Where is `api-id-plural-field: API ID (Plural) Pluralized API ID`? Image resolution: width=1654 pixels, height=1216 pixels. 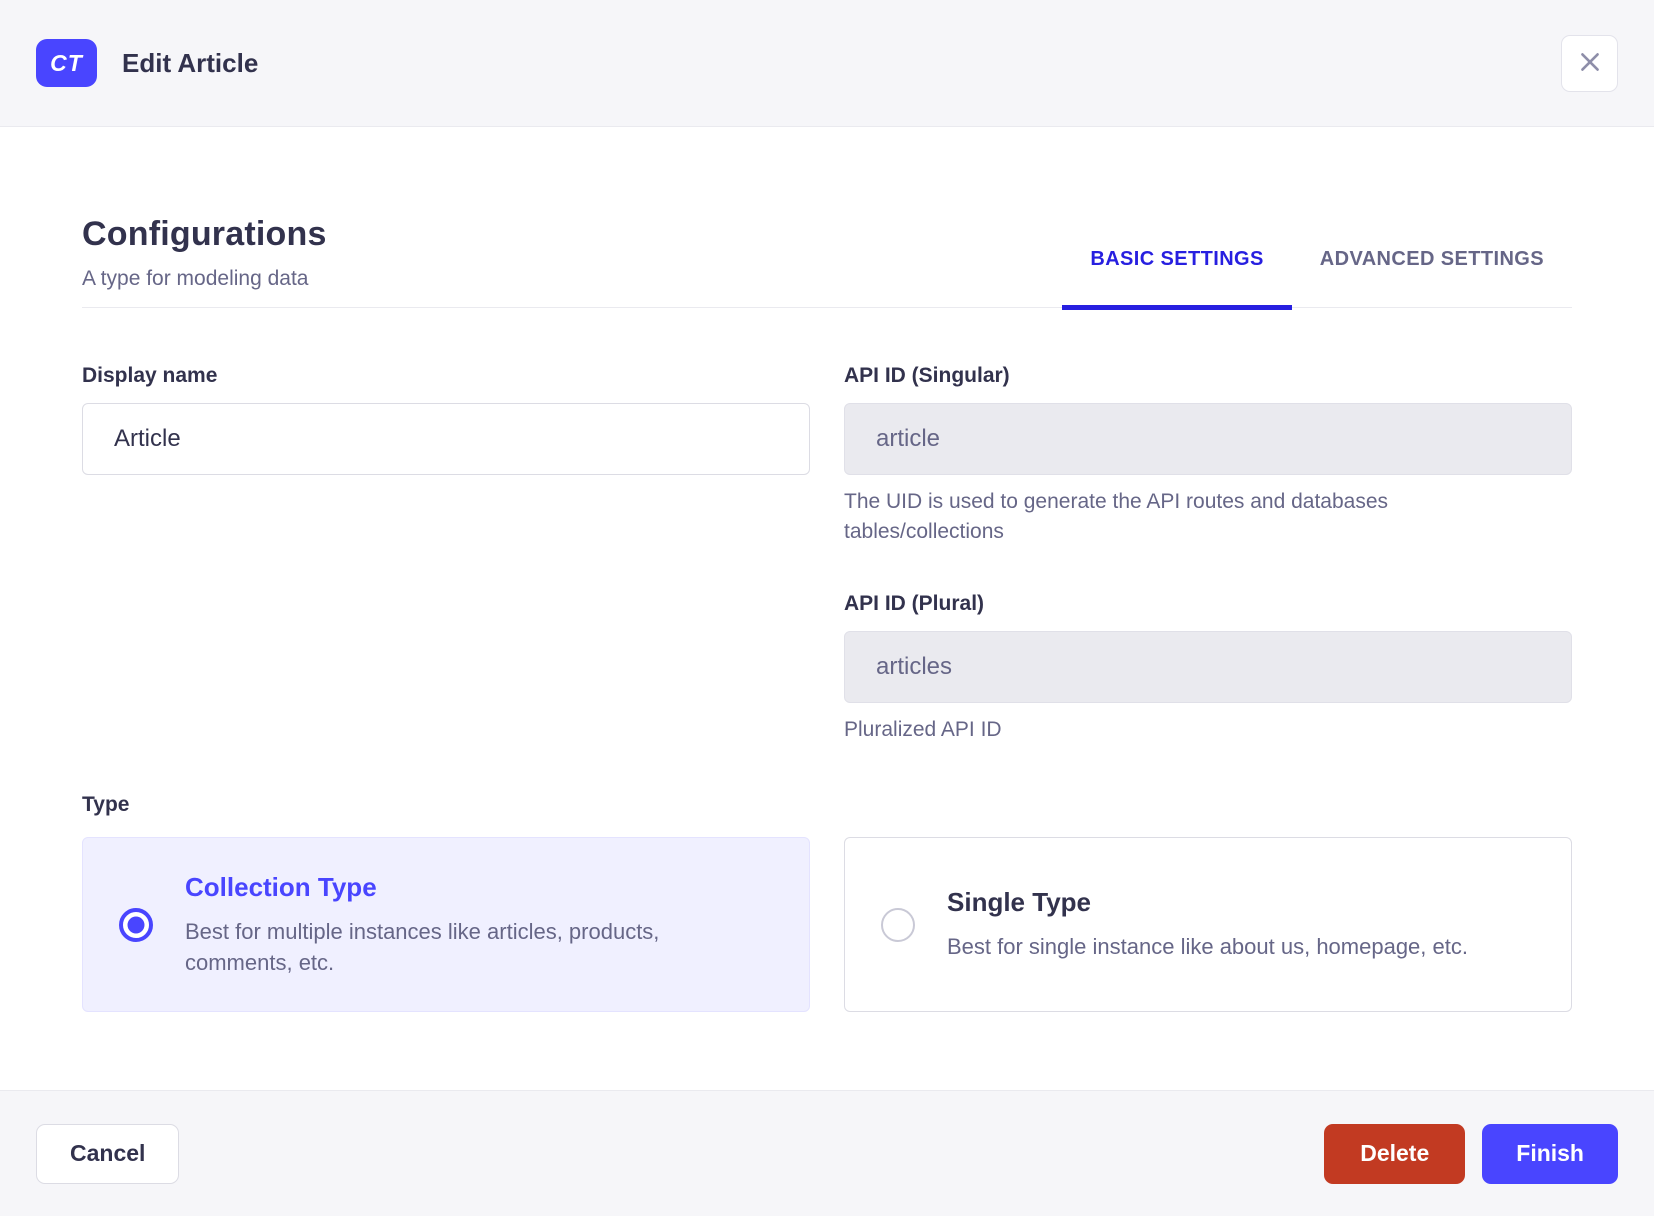
api-id-plural-field: API ID (Plural) Pluralized API ID is located at coordinates (1208, 668).